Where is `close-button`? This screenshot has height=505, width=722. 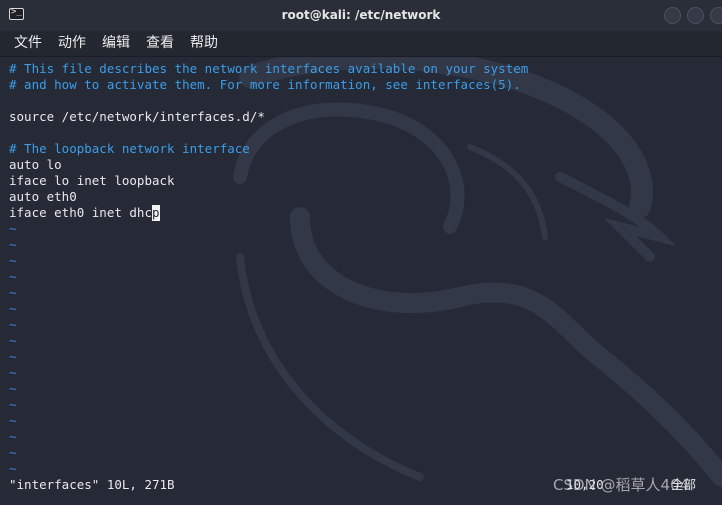 close-button is located at coordinates (716, 15).